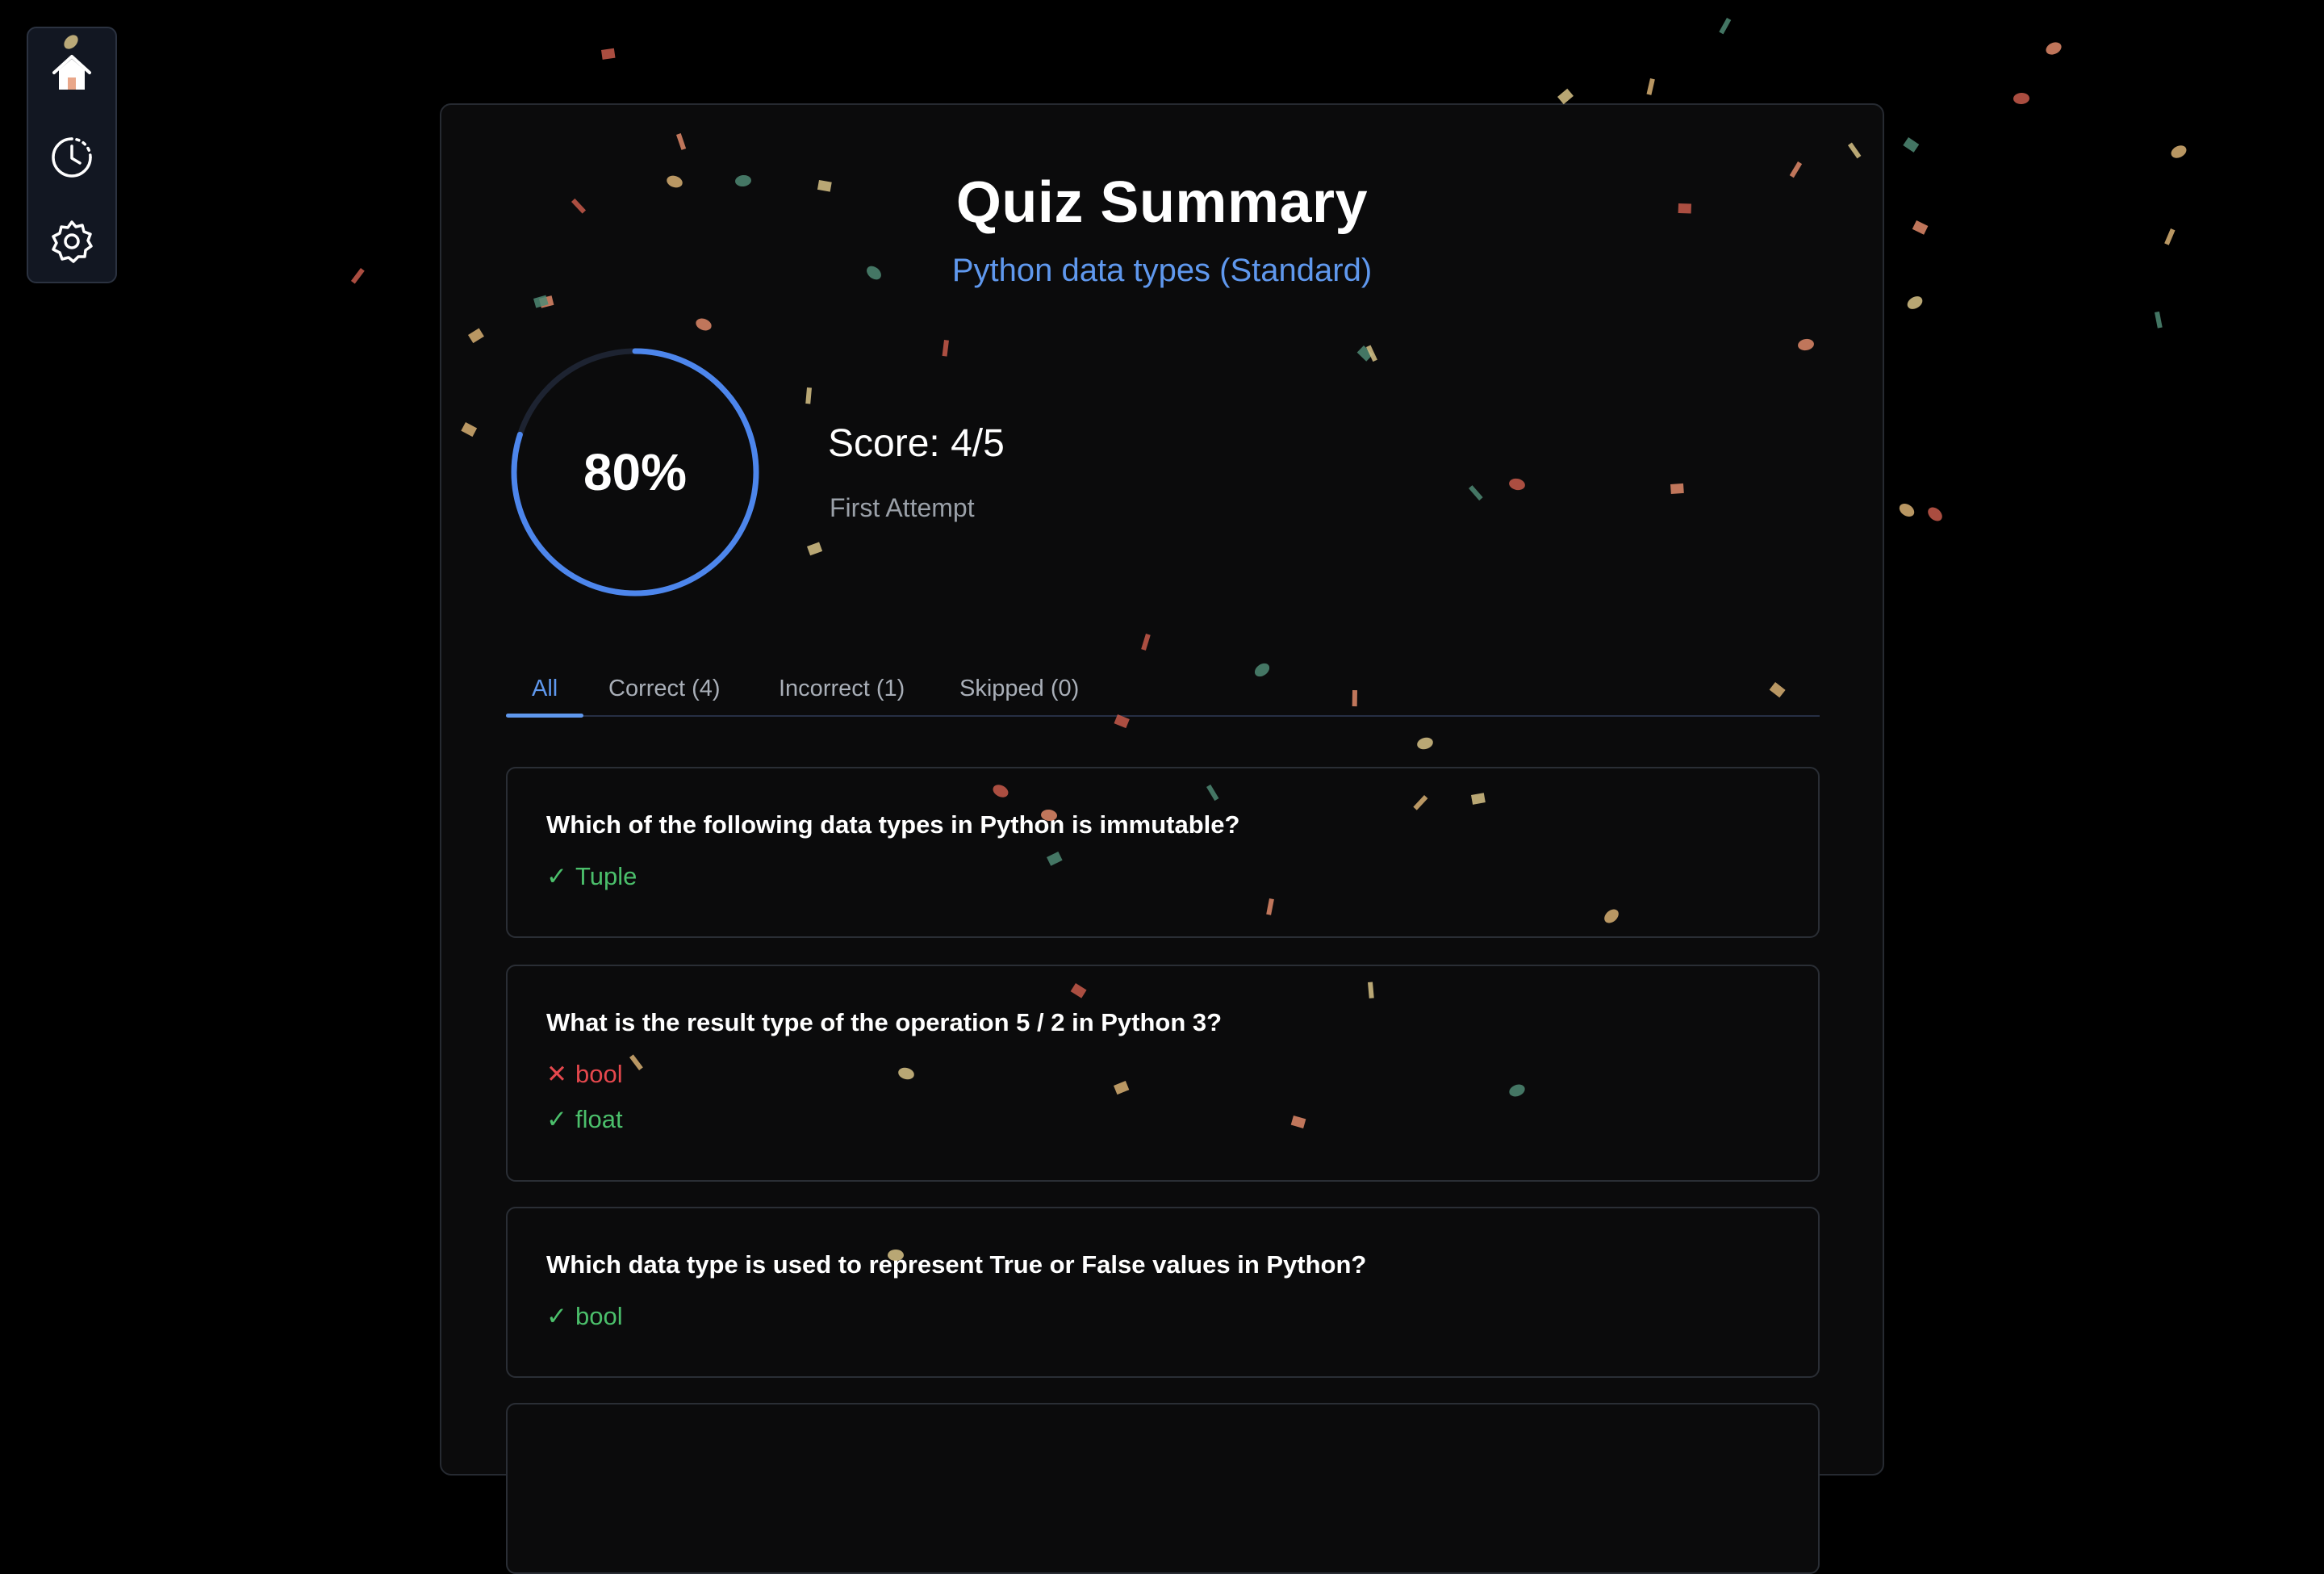 The image size is (2324, 1574). I want to click on active-tab-indicator, so click(544, 716).